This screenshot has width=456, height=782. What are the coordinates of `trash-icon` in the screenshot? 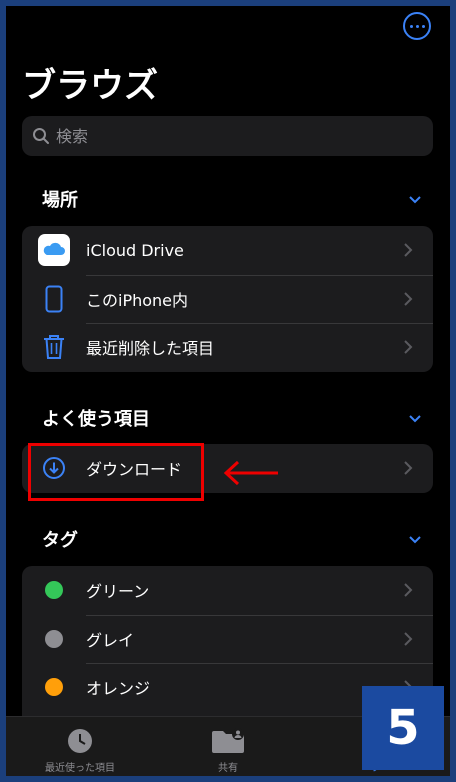 It's located at (54, 347).